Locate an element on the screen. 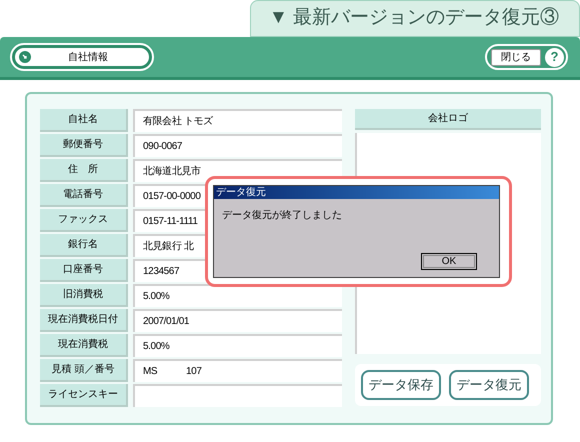 The image size is (580, 442). action-button: データ復元 is located at coordinates (489, 385).